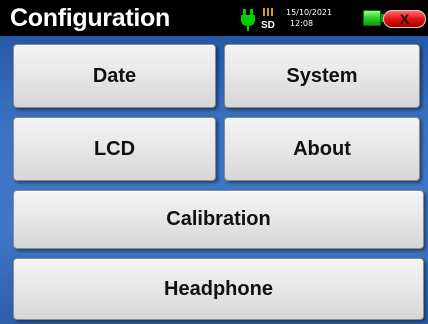  Describe the element at coordinates (322, 76) in the screenshot. I see `system-button: System` at that location.